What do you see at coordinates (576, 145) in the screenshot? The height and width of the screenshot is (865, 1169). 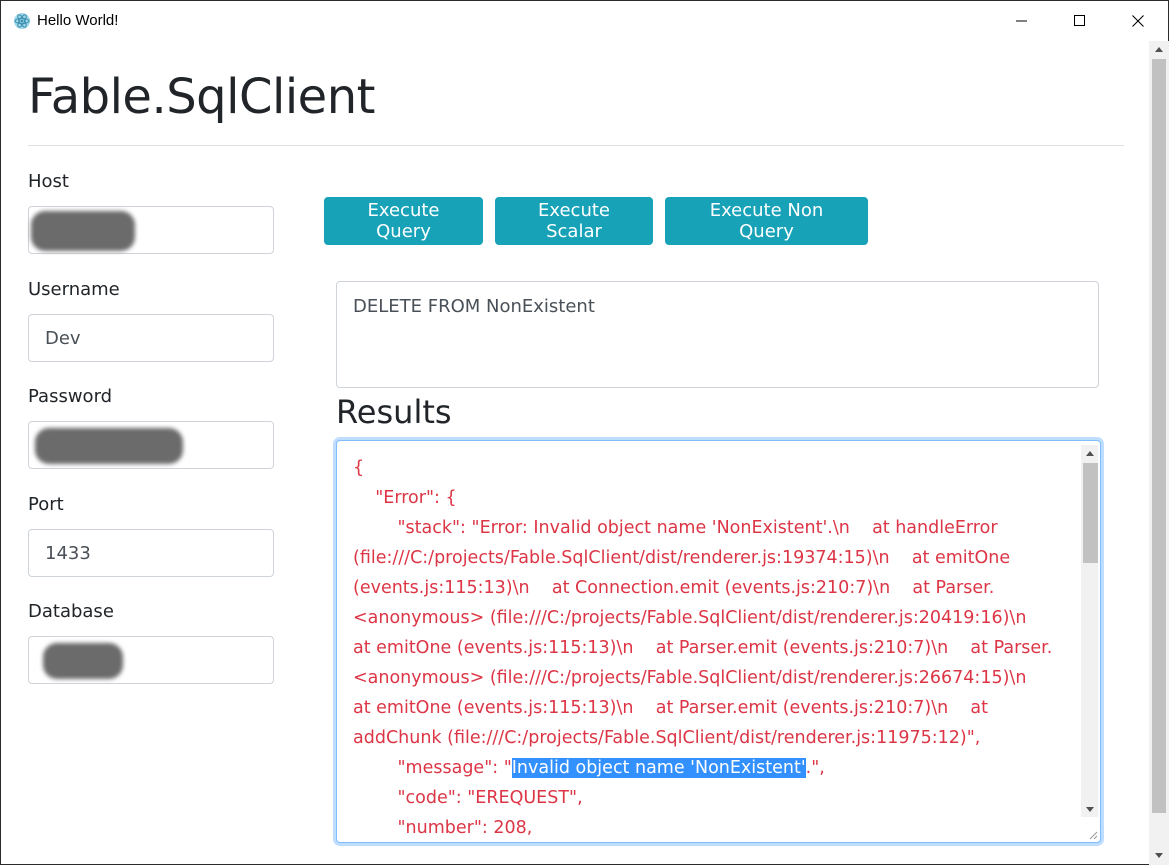 I see `title-divider` at bounding box center [576, 145].